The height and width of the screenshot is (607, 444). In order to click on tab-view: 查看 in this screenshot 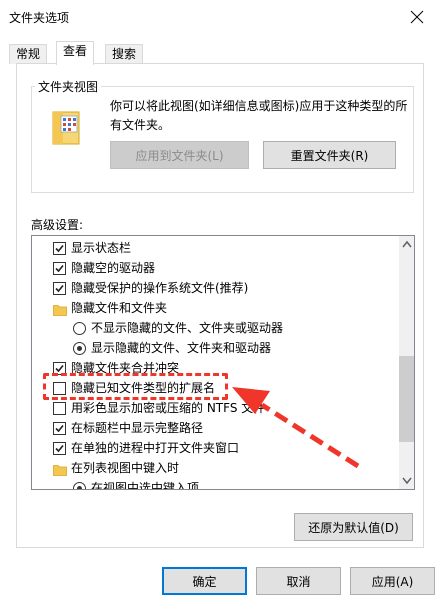, I will do `click(75, 53)`.